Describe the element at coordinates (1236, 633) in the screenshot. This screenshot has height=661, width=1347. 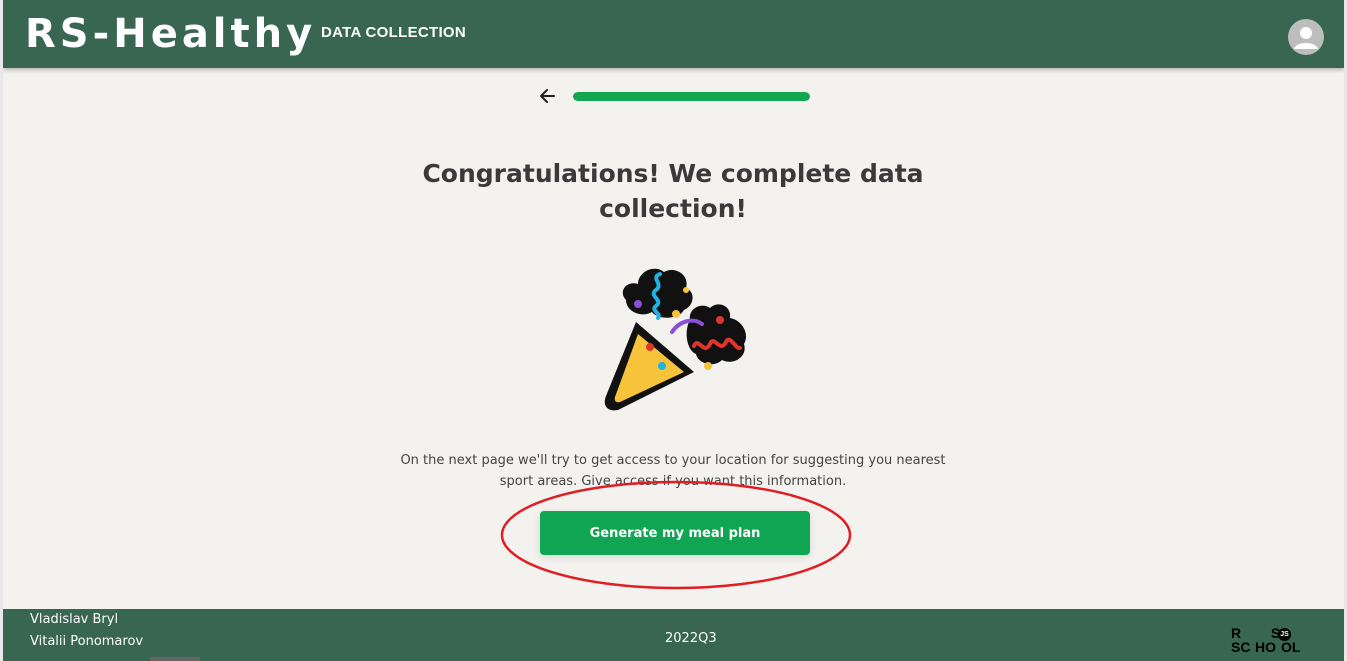
I see `logo-letter: R` at that location.